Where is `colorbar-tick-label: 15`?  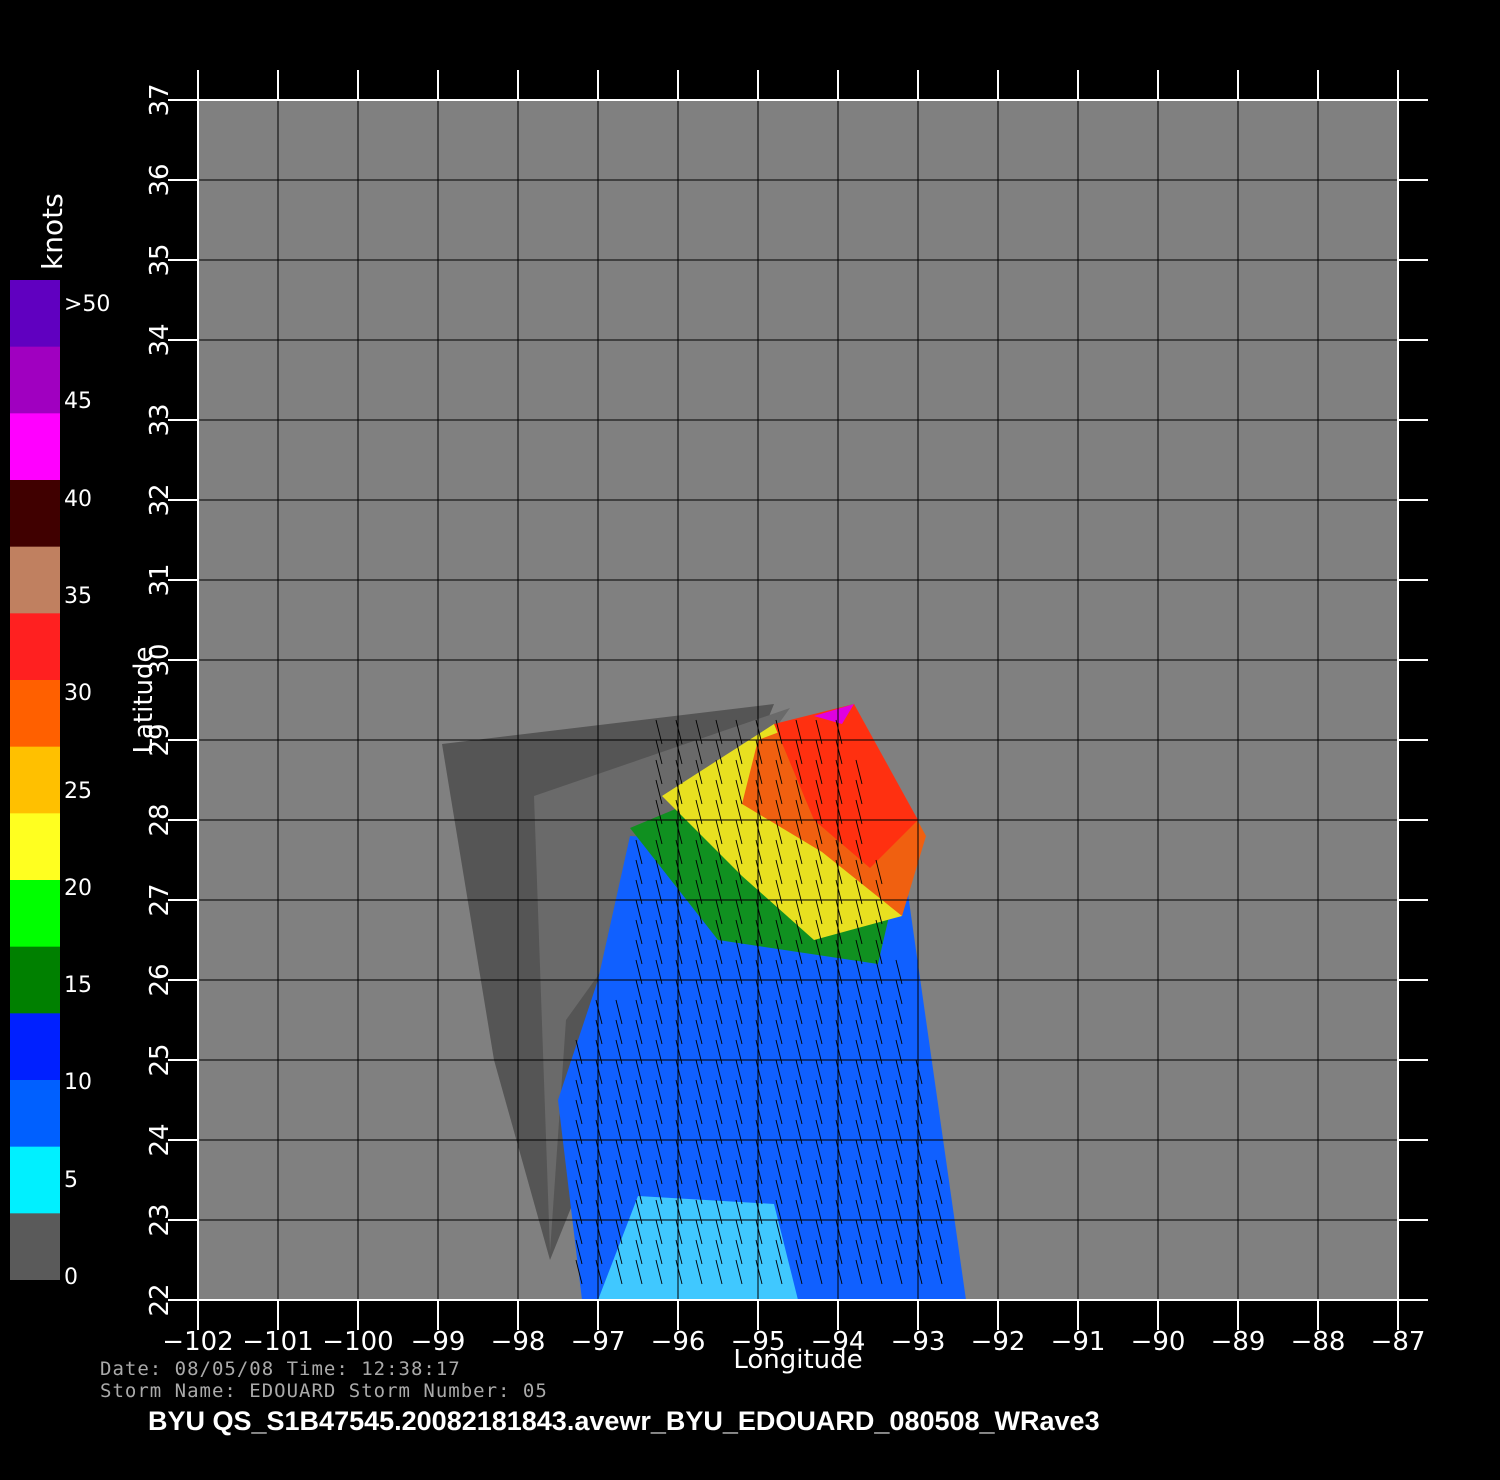
colorbar-tick-label: 15 is located at coordinates (78, 986).